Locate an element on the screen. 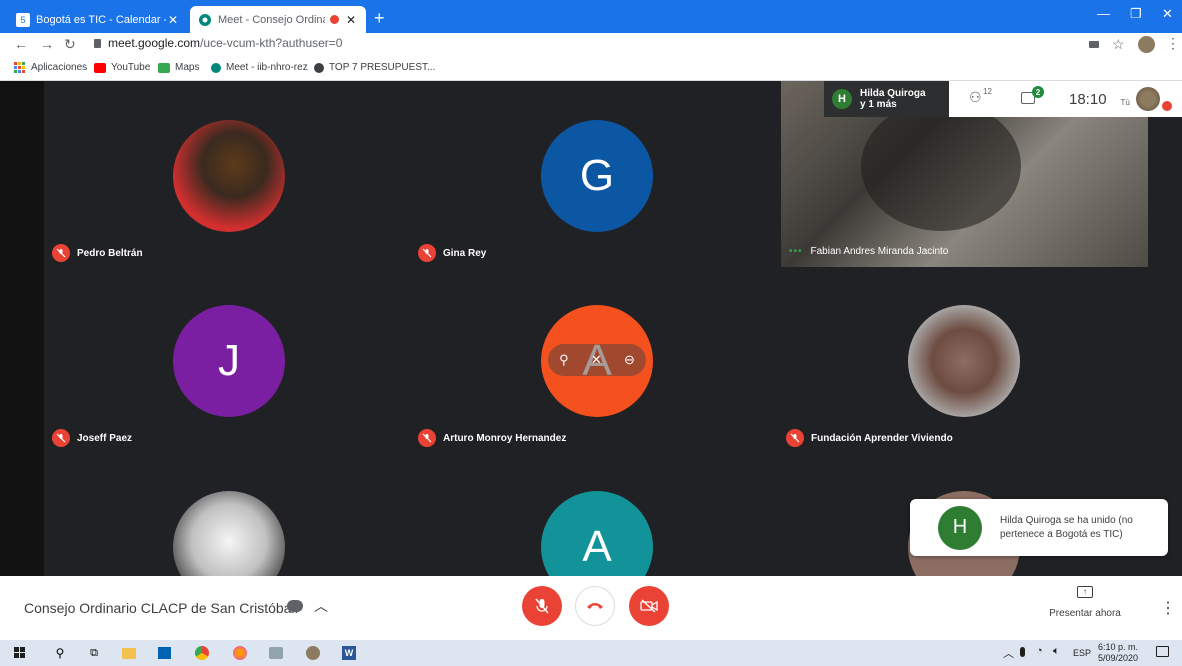 The height and width of the screenshot is (666, 1182). self-avatar is located at coordinates (1147, 99).